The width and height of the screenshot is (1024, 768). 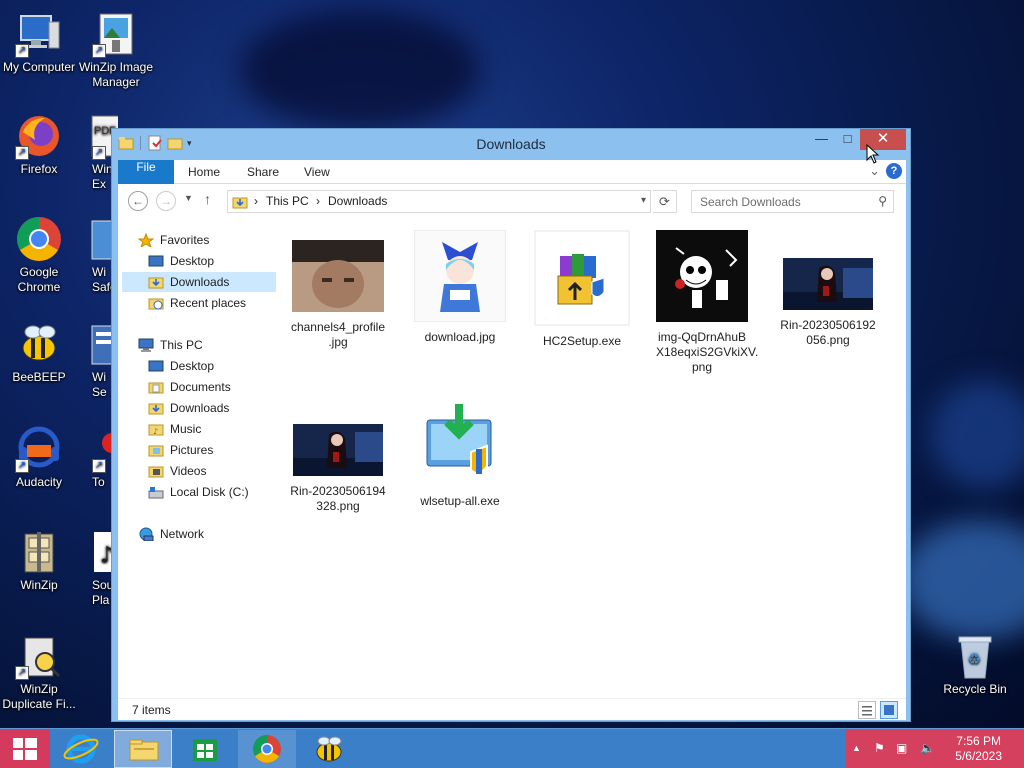 I want to click on nav-this-pc: This PC, so click(x=170, y=345).